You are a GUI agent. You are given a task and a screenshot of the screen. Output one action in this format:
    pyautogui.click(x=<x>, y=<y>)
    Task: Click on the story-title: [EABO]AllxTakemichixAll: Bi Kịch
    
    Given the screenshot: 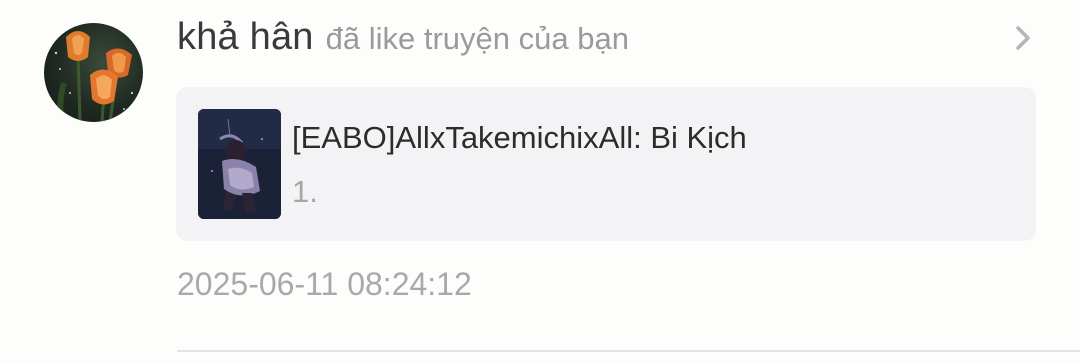 What is the action you would take?
    pyautogui.click(x=519, y=138)
    